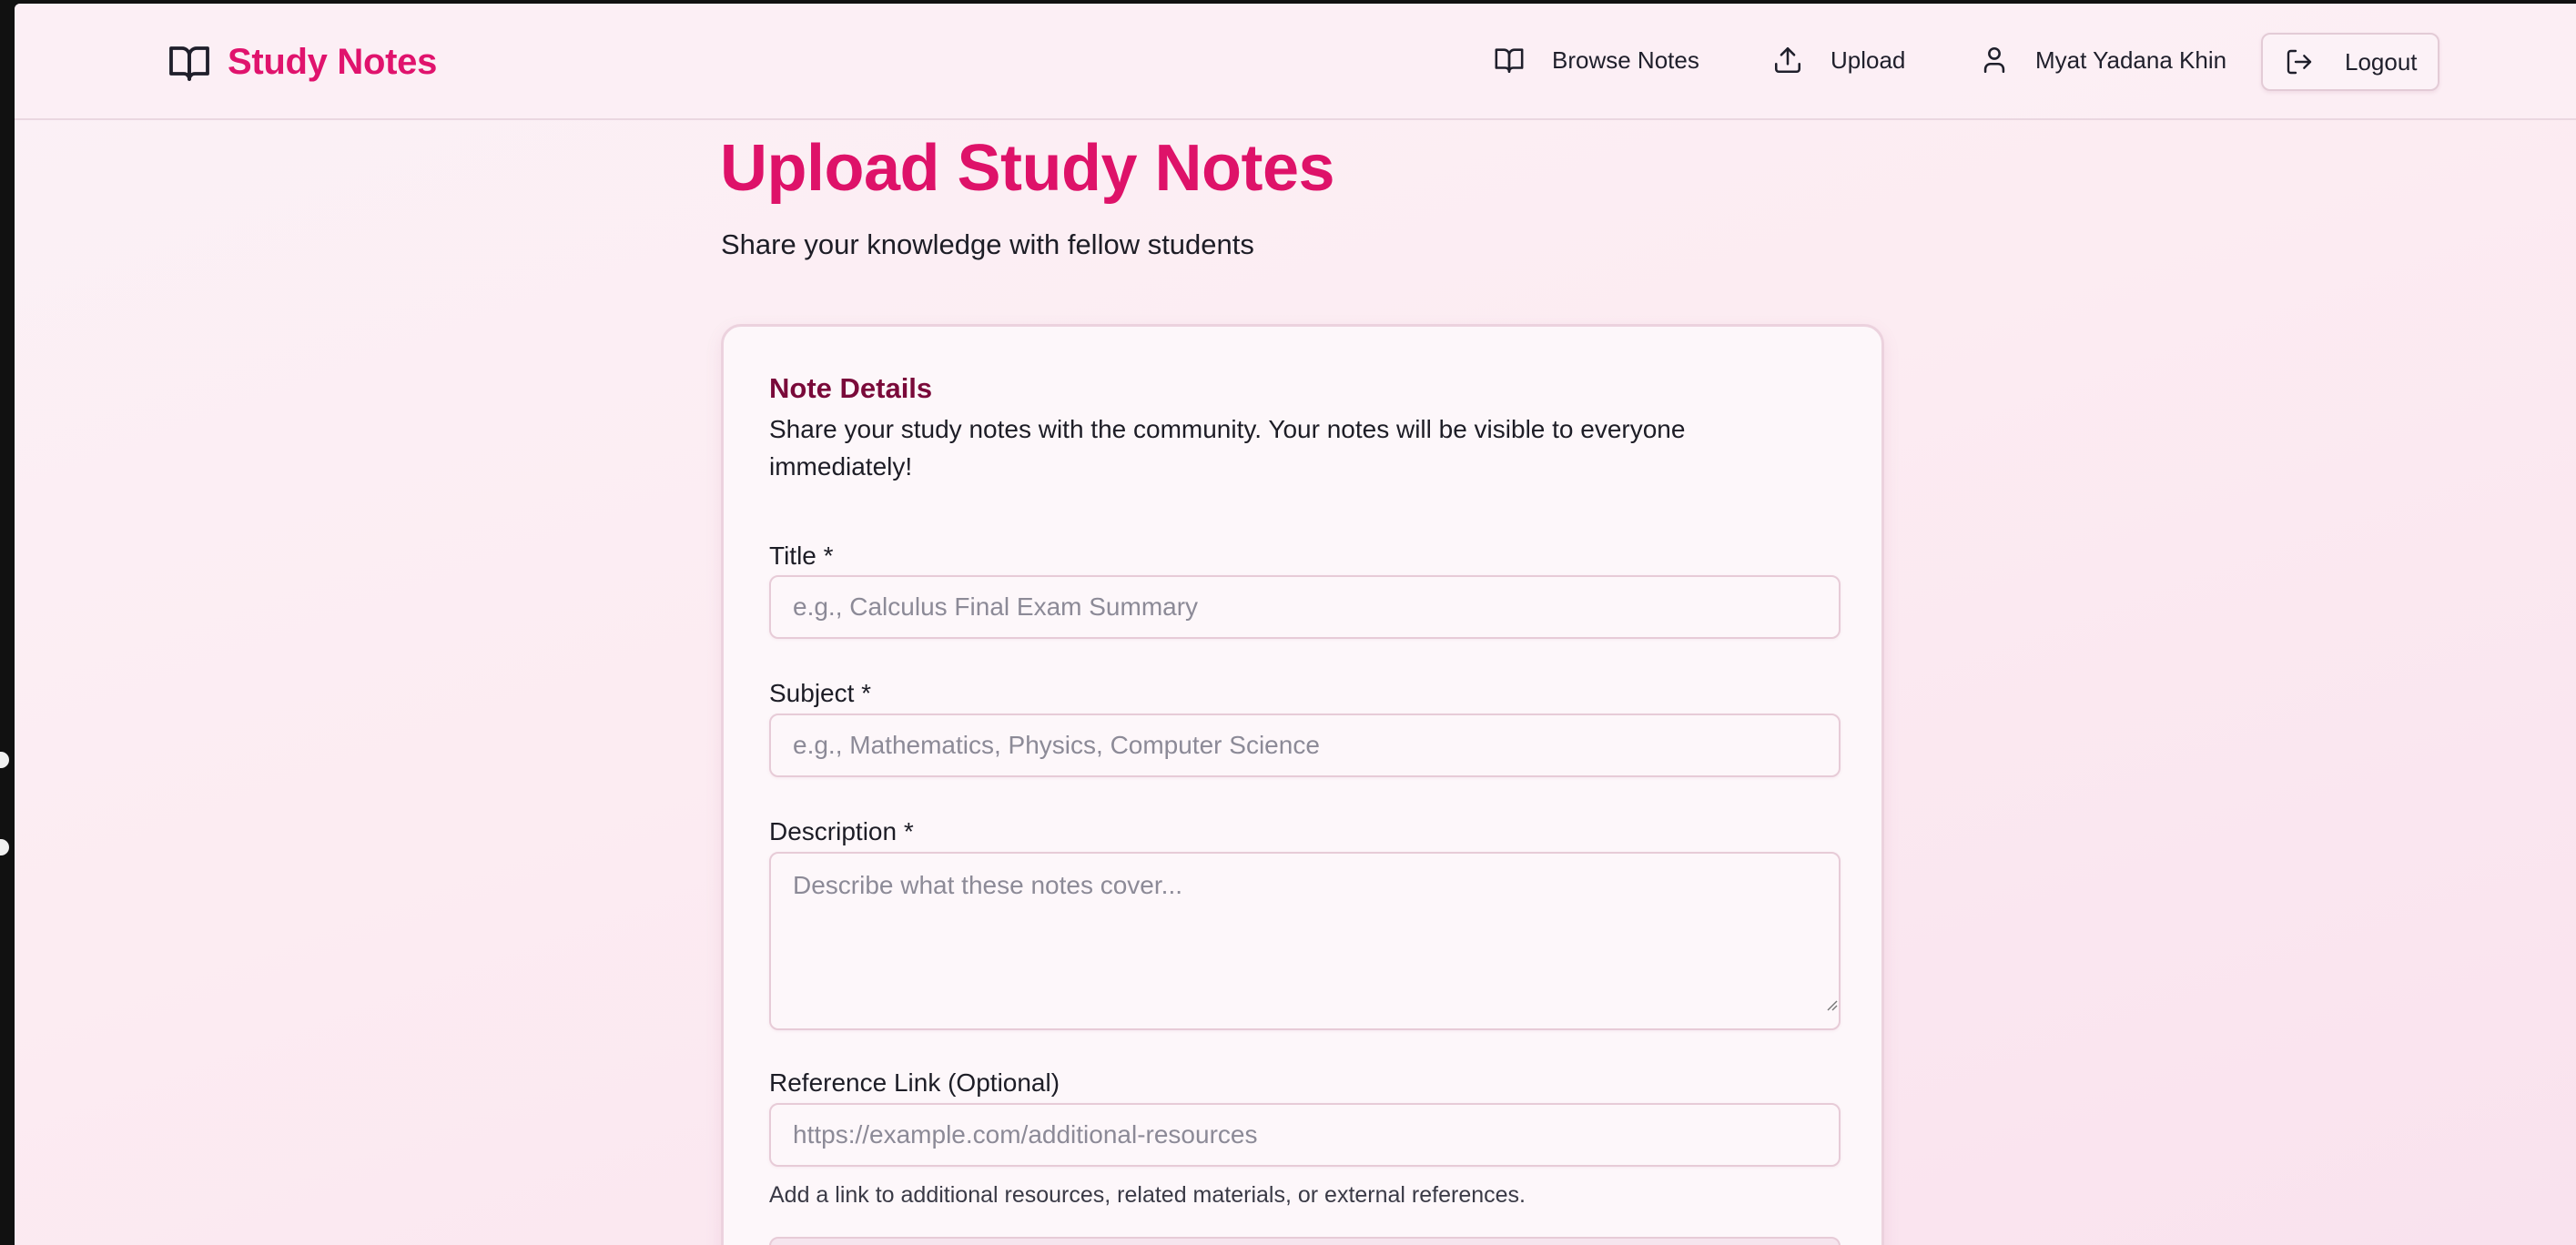 Image resolution: width=2576 pixels, height=1245 pixels. What do you see at coordinates (1625, 60) in the screenshot?
I see `nav-browse-label: Browse Notes` at bounding box center [1625, 60].